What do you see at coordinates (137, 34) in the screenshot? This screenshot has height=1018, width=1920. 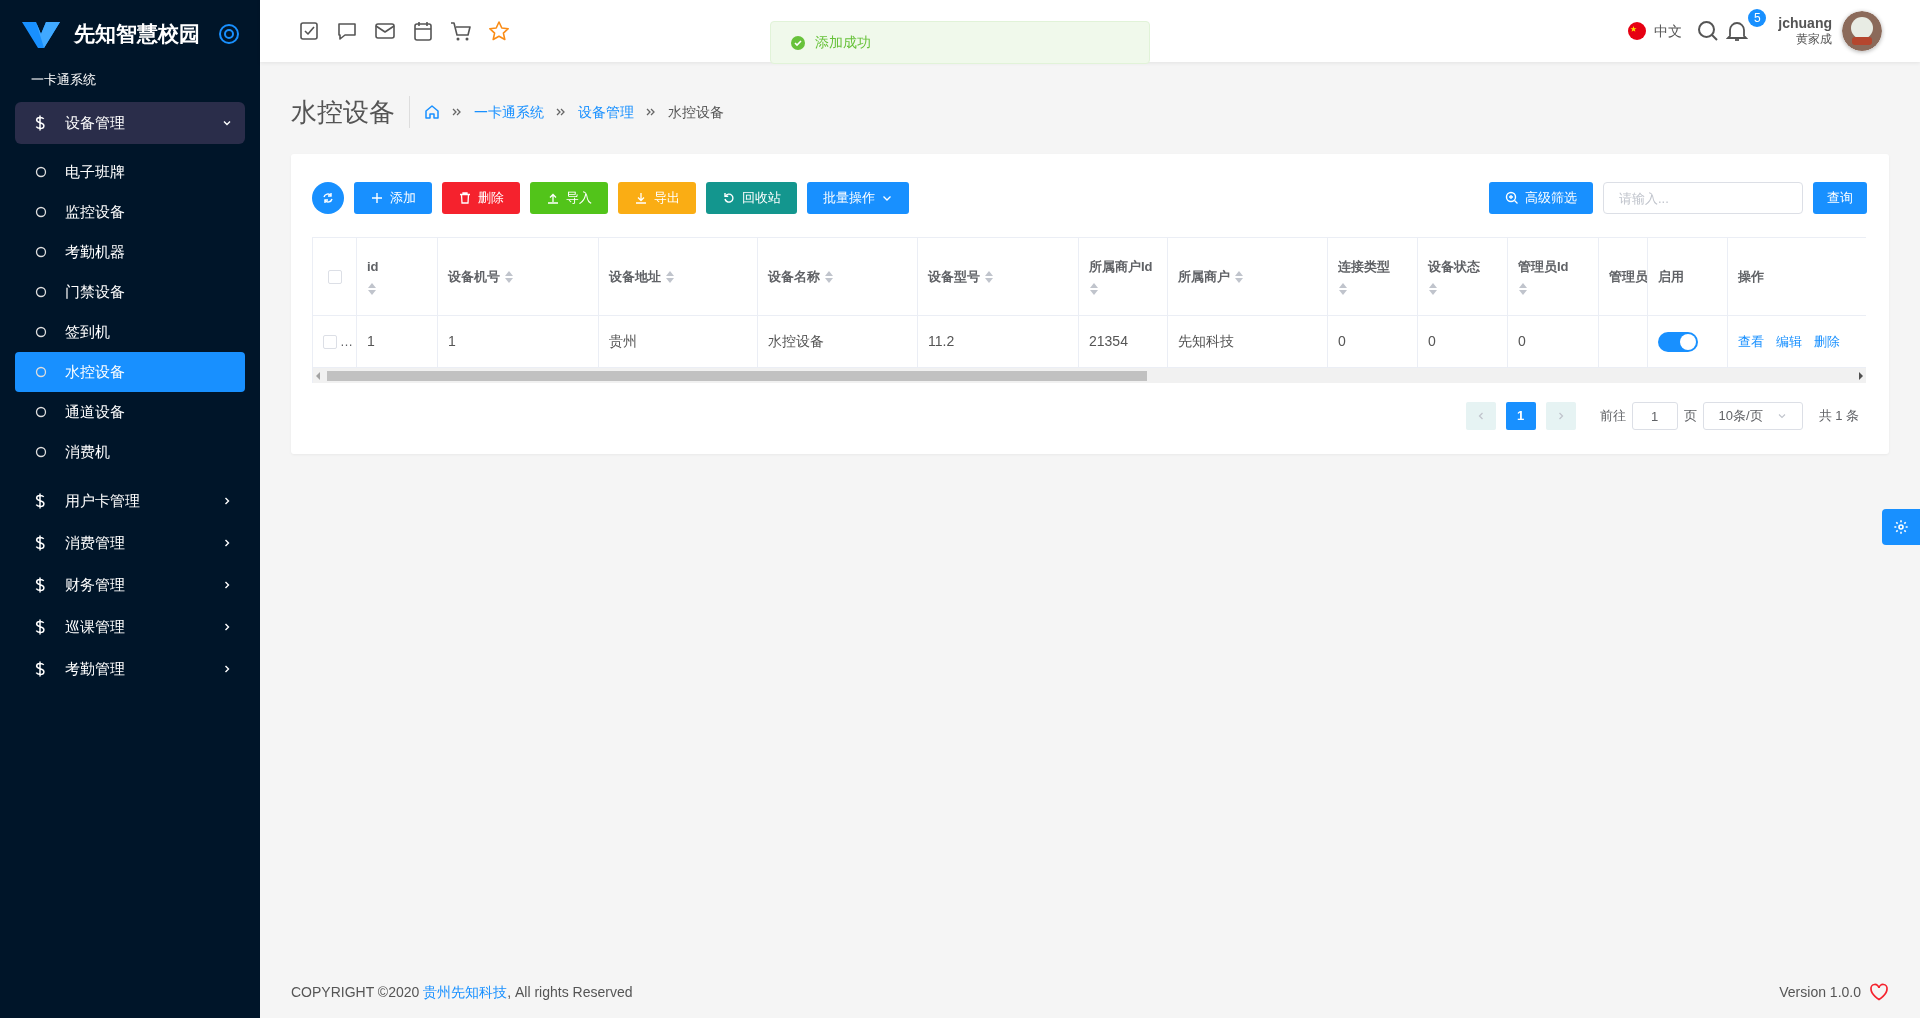 I see `app-name: 先知智慧校园` at bounding box center [137, 34].